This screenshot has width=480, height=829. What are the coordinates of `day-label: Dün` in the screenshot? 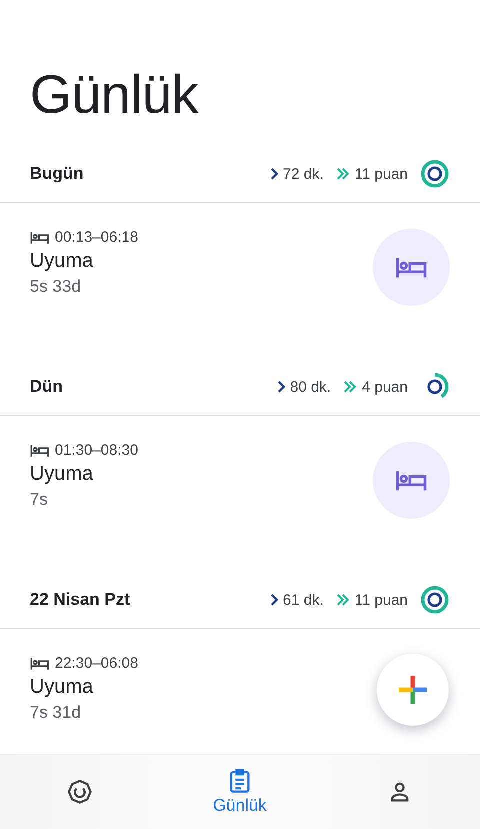 It's located at (47, 387).